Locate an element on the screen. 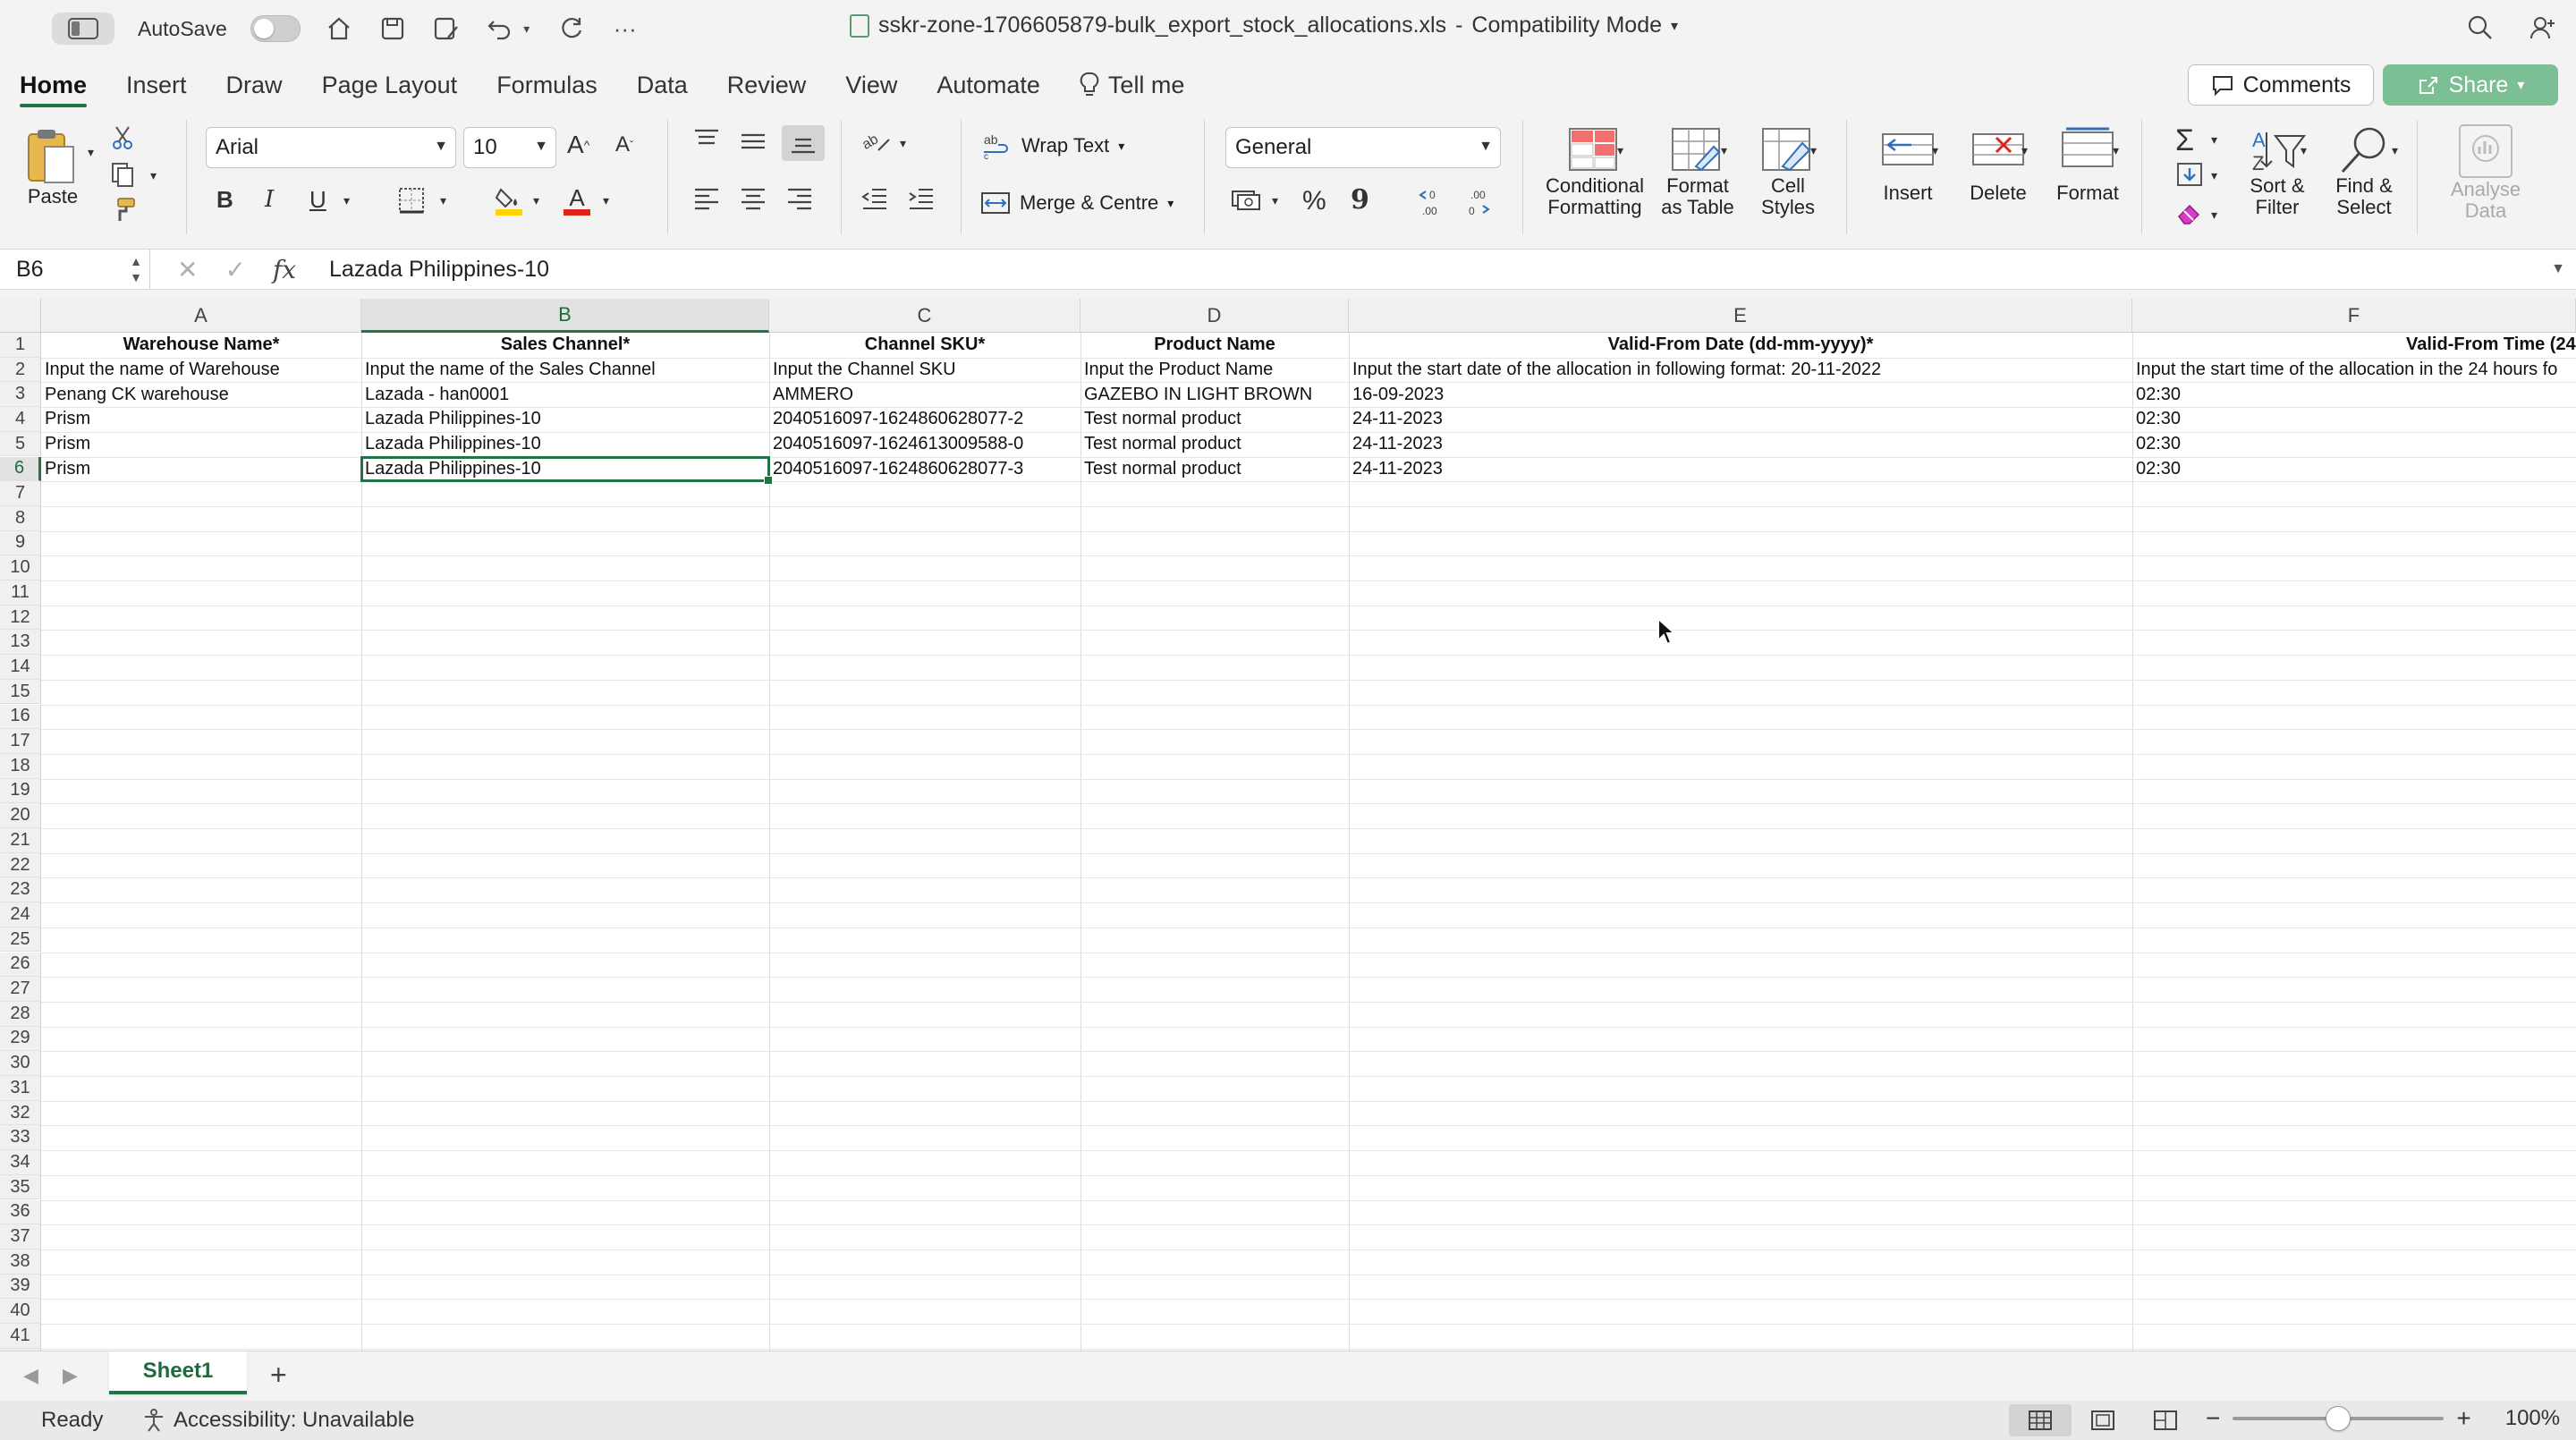  page-layout-view-button is located at coordinates (2103, 1420).